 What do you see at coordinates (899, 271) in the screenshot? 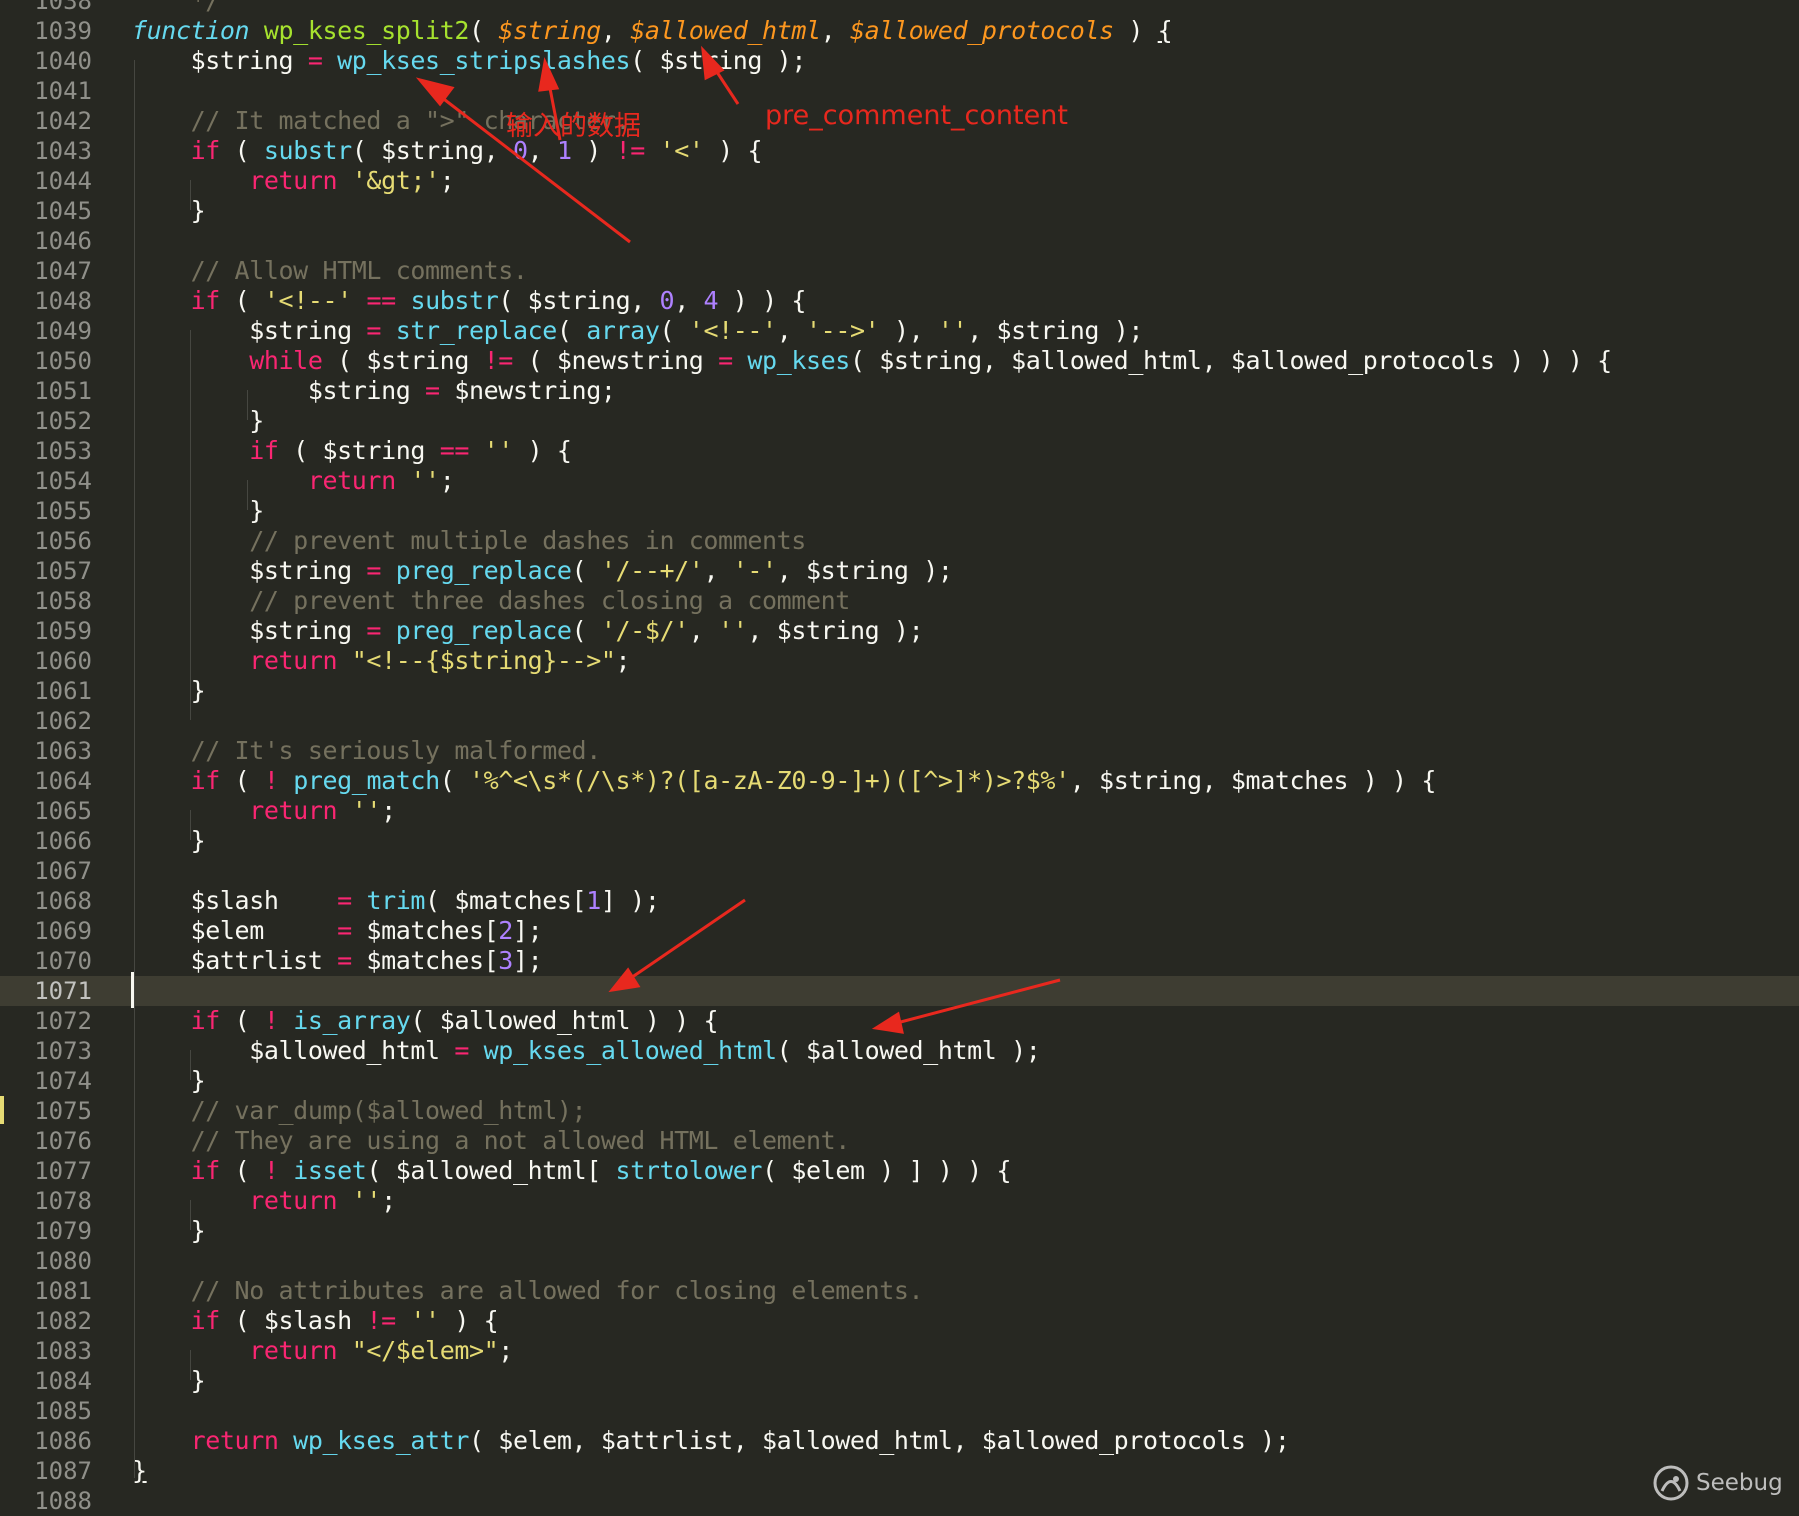
I see `code-line: 1047 // Allow HTML comments.` at bounding box center [899, 271].